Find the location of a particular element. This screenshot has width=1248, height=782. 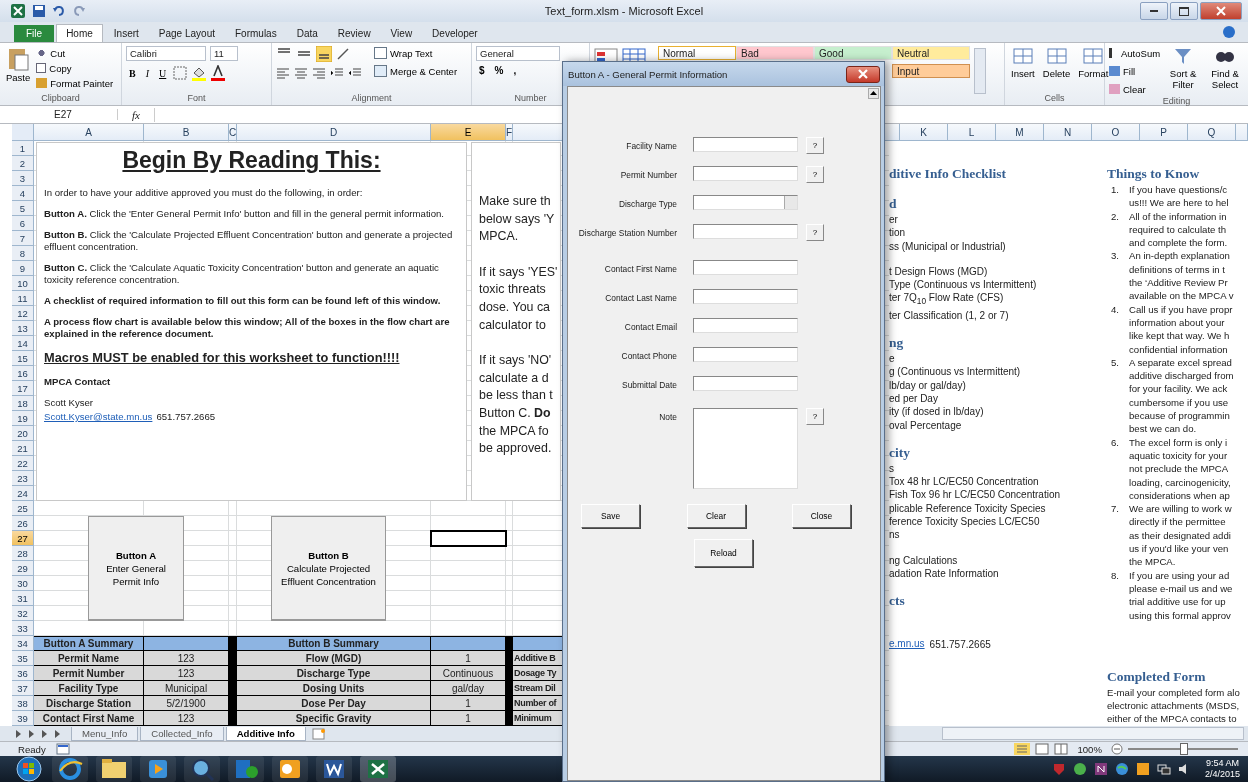

spreadsheet-app-icon is located at coordinates (378, 769).